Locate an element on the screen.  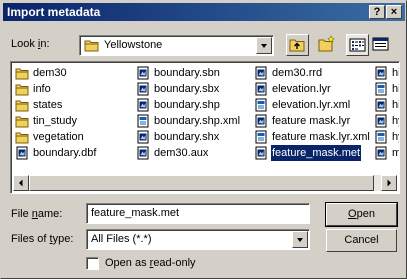
file-name-text: boundary.shp is located at coordinates (187, 105).